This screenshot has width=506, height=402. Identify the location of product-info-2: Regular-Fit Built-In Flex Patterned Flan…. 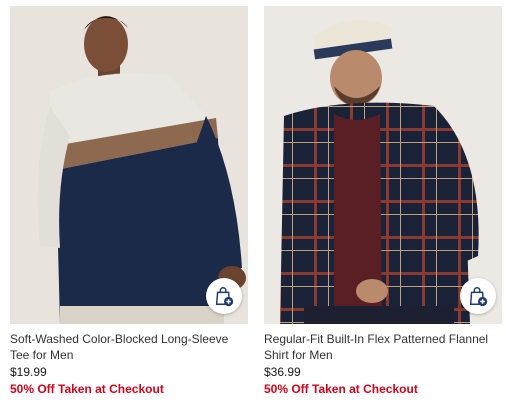
(383, 360).